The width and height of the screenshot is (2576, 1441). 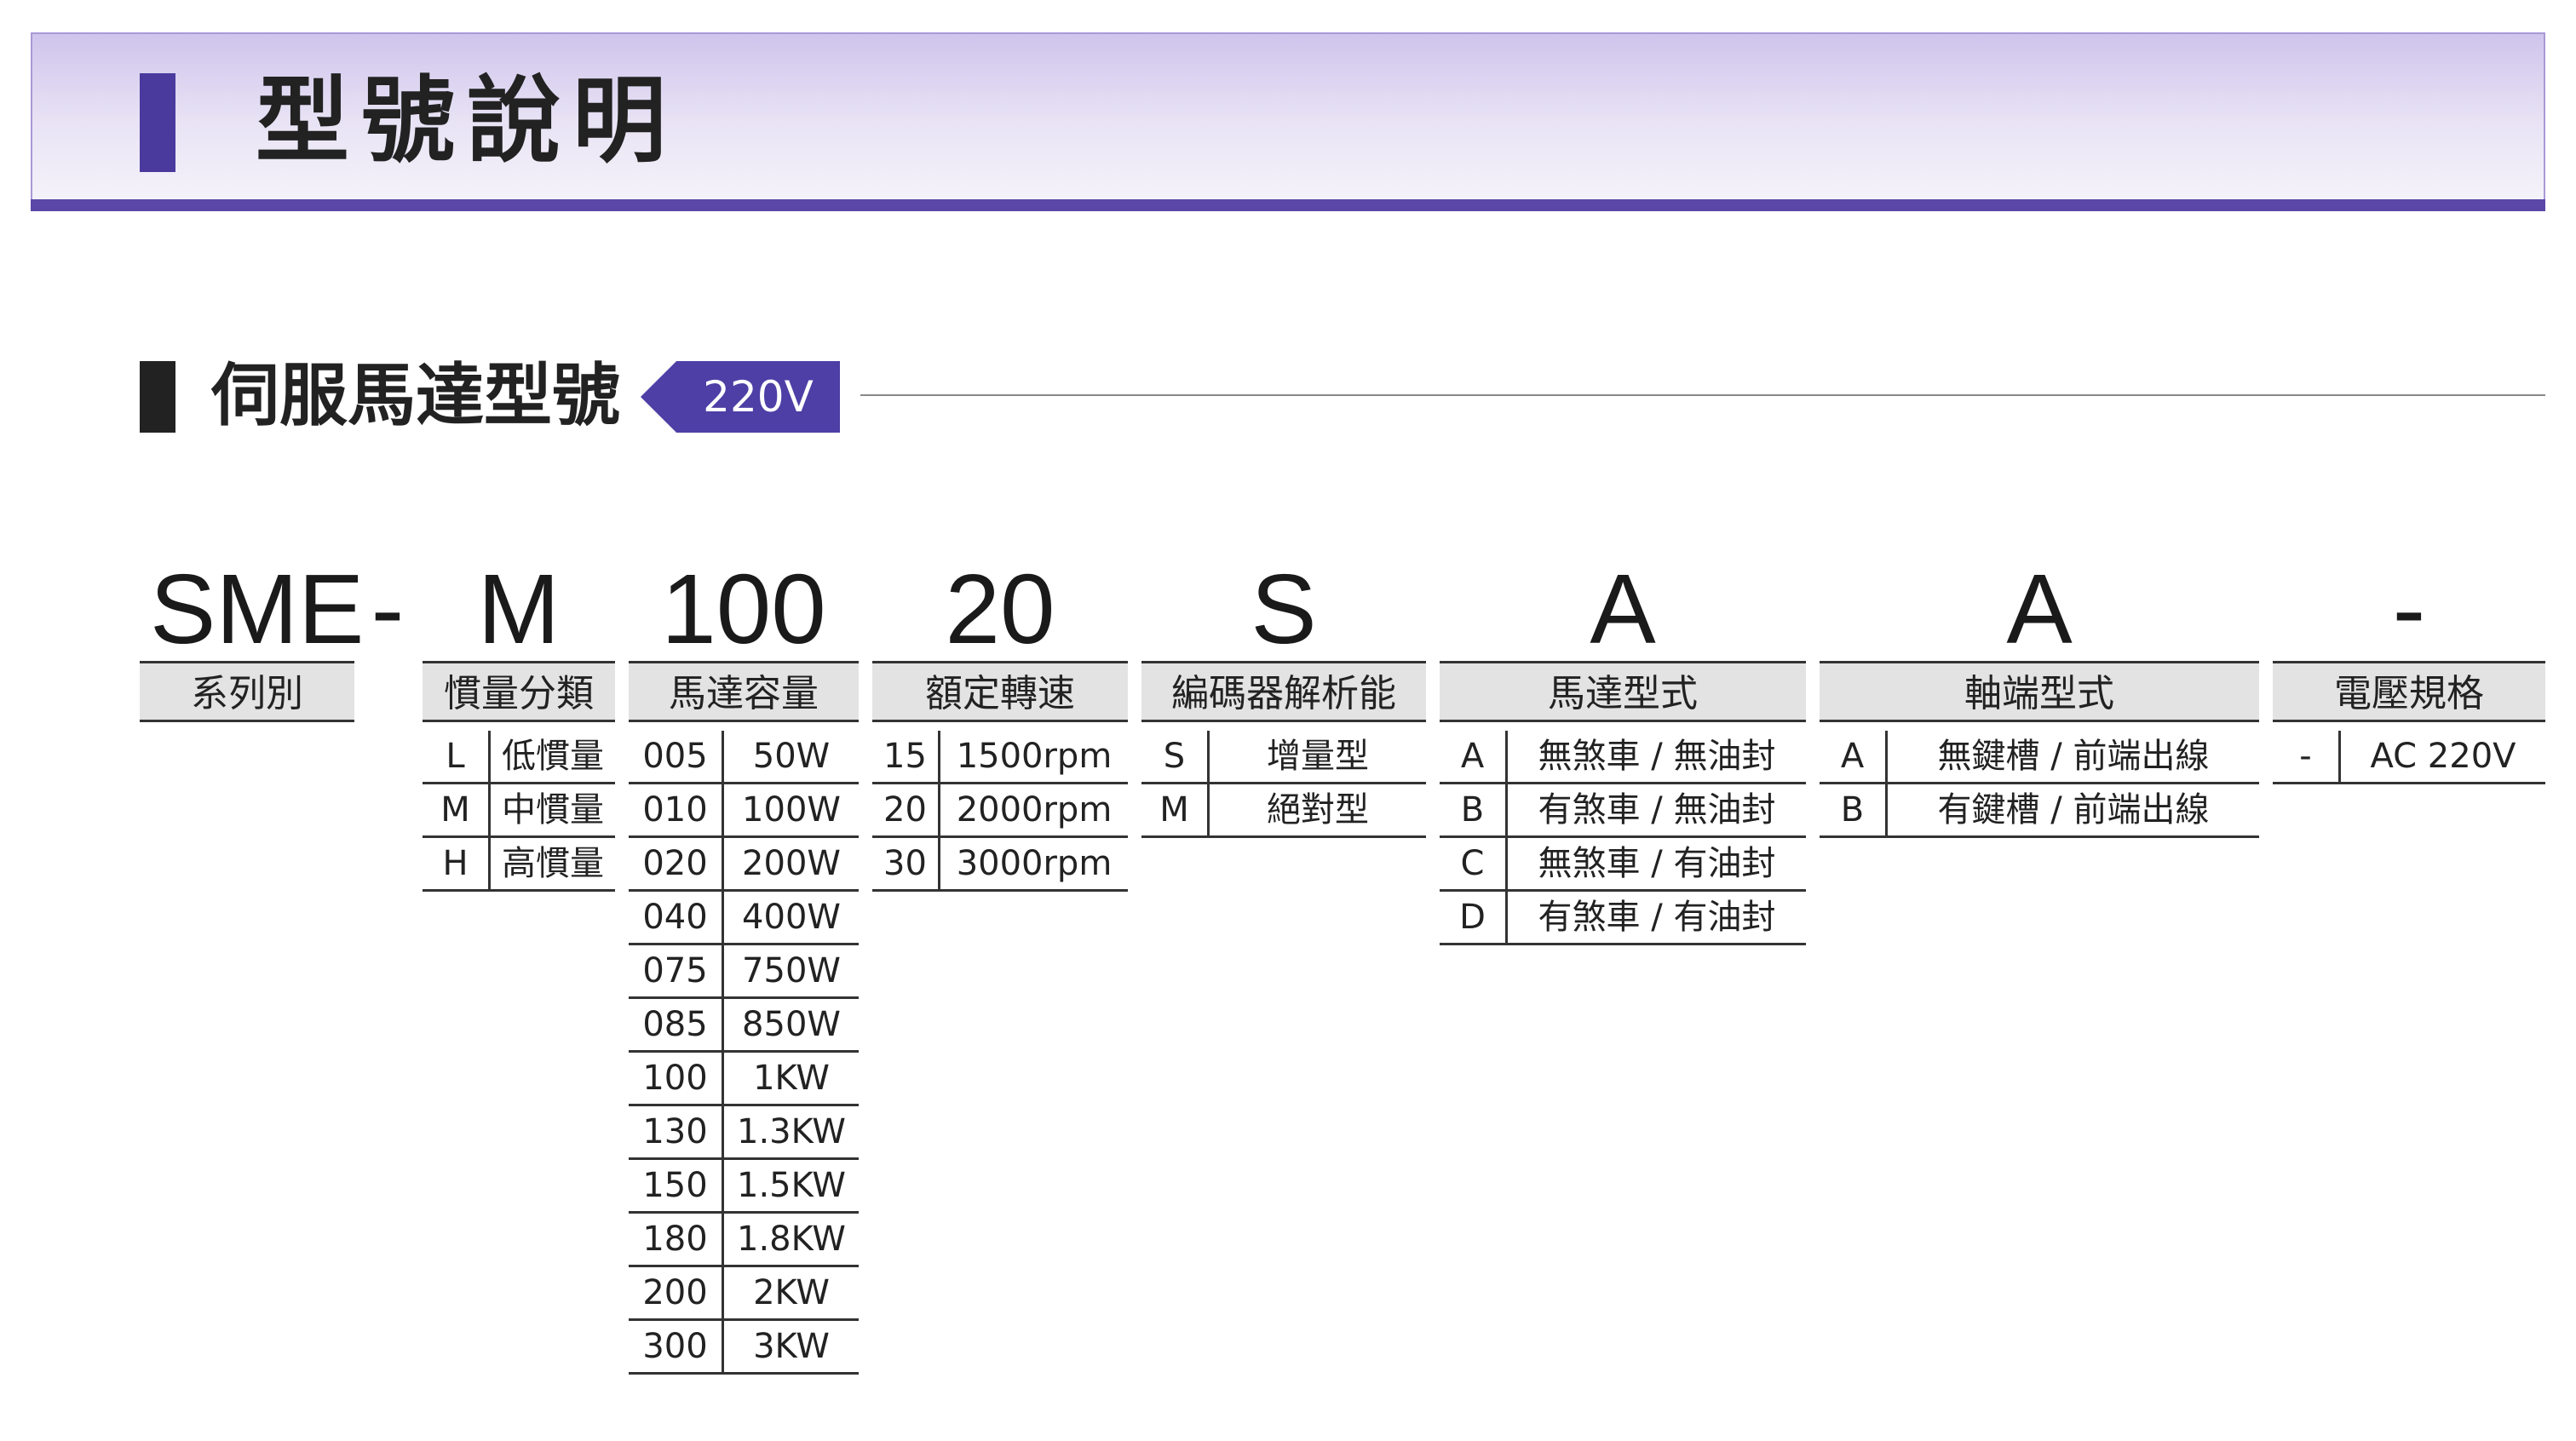 I want to click on option-code: 005, so click(x=676, y=756).